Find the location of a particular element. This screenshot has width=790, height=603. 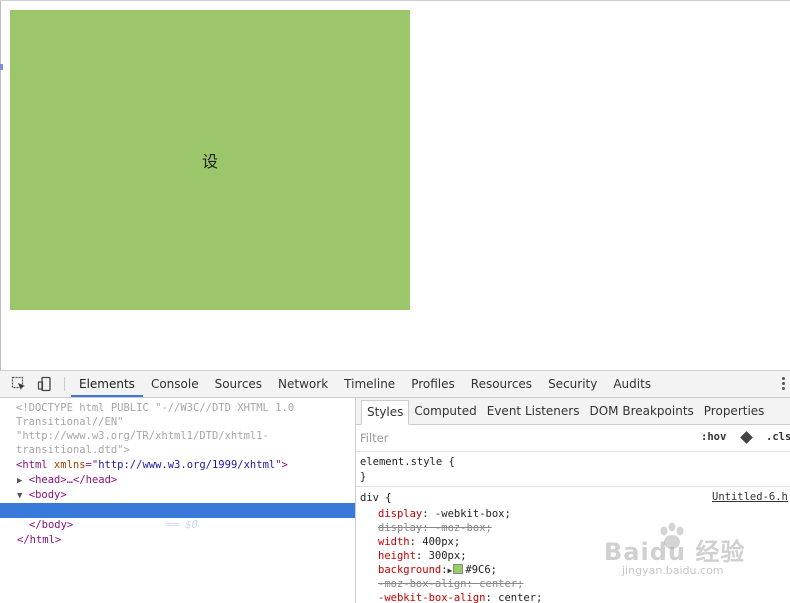

element-style-selector: element.style { is located at coordinates (407, 462).